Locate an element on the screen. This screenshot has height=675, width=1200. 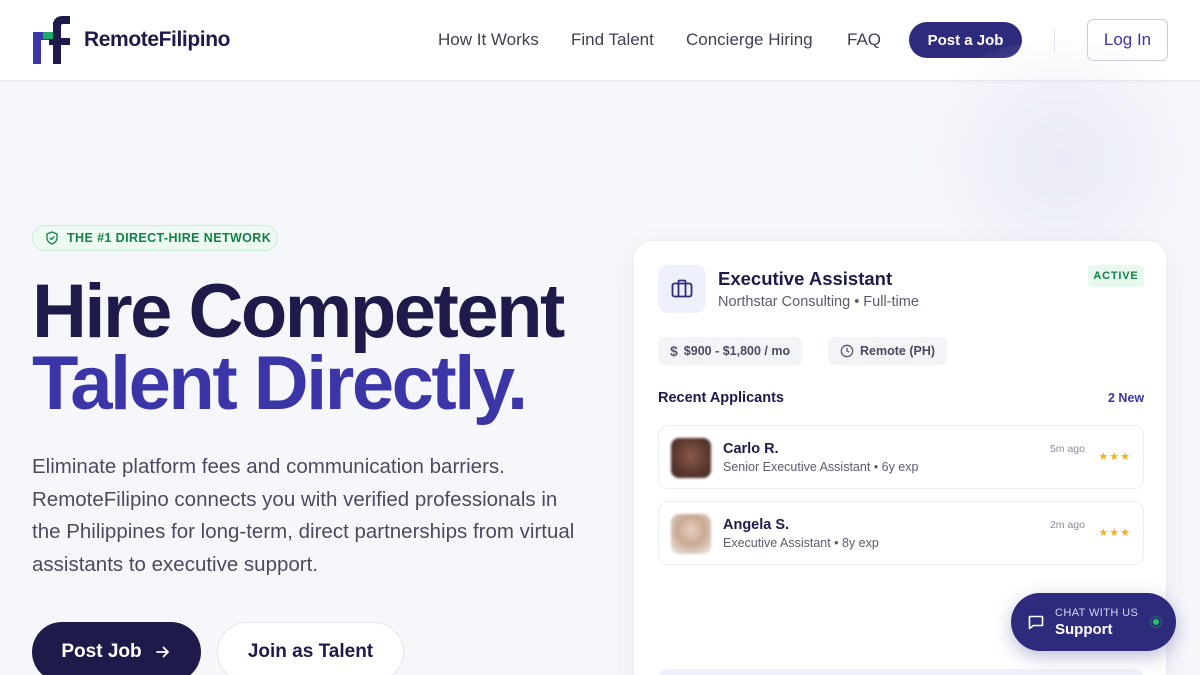
job-company-meta: Northstar Consulting • Full-time is located at coordinates (818, 302).